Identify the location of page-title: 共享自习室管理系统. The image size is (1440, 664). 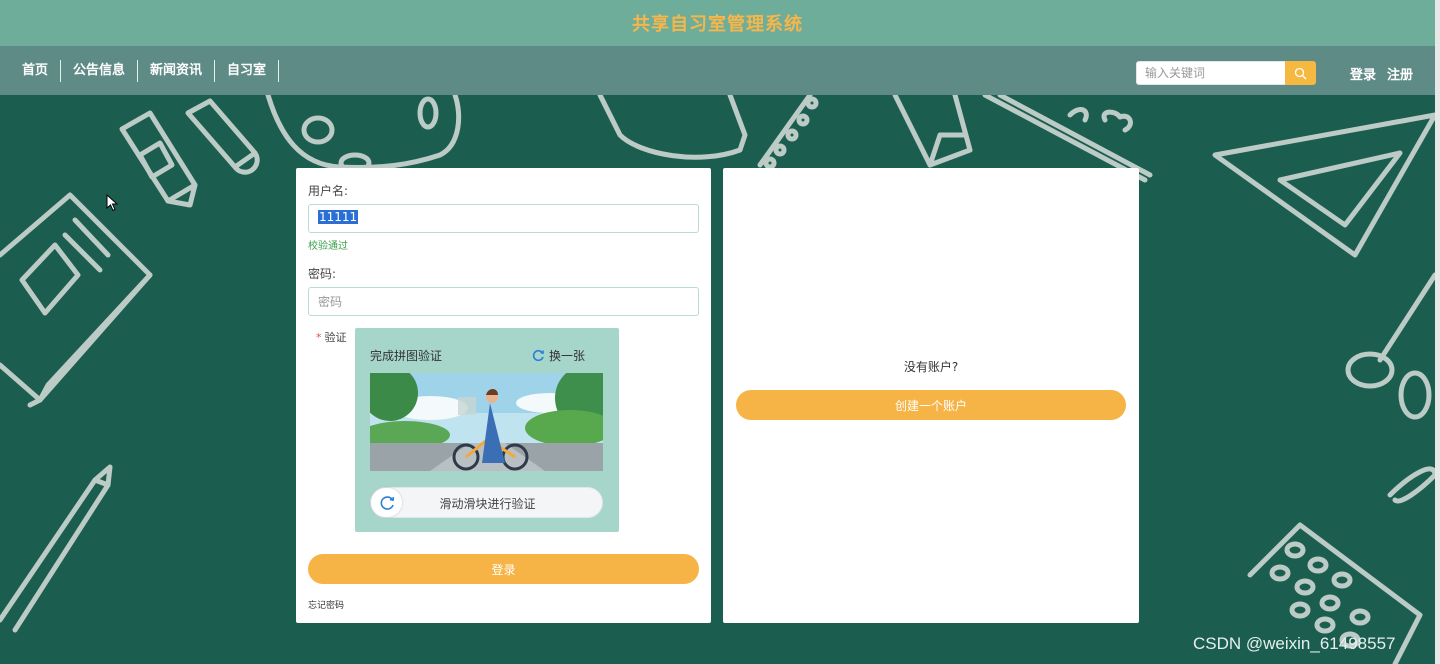
(717, 24).